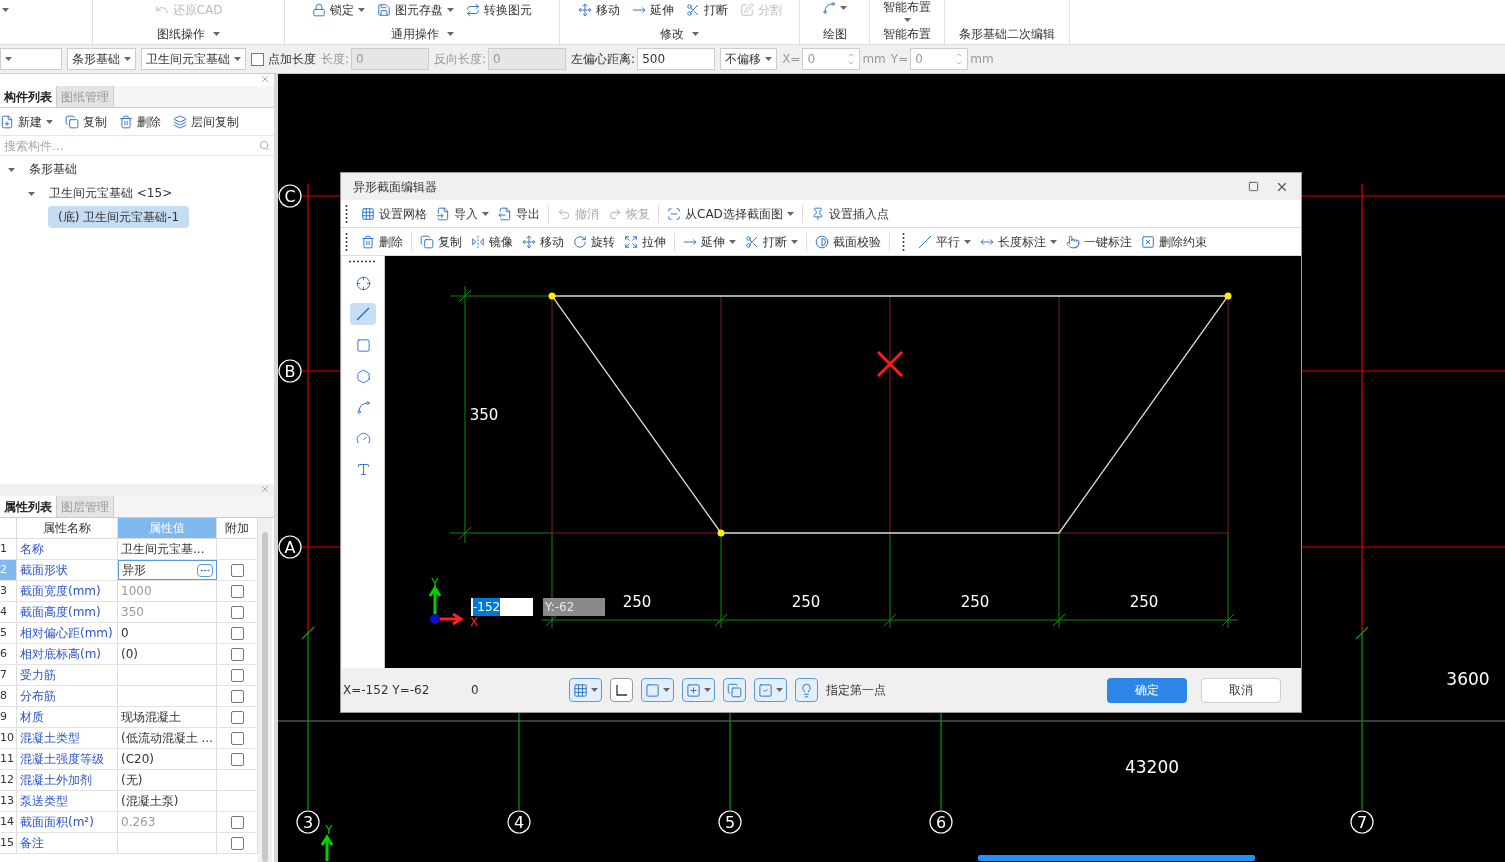 The image size is (1505, 862). What do you see at coordinates (193, 59) in the screenshot?
I see `dropdown-select: 卫生间元宝基础` at bounding box center [193, 59].